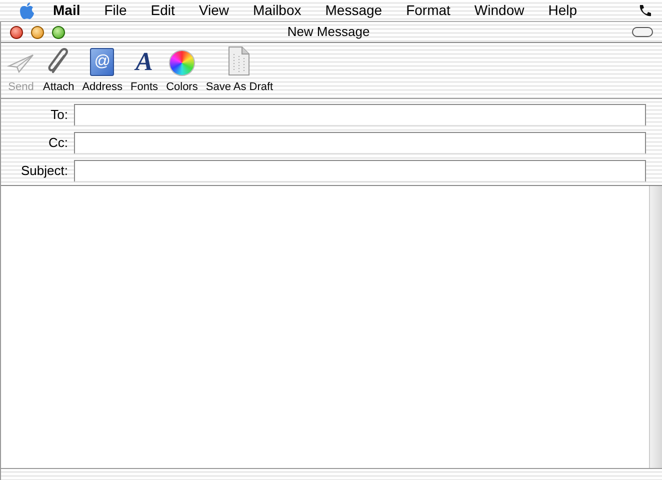 Image resolution: width=662 pixels, height=480 pixels. I want to click on menu-item: Message, so click(353, 10).